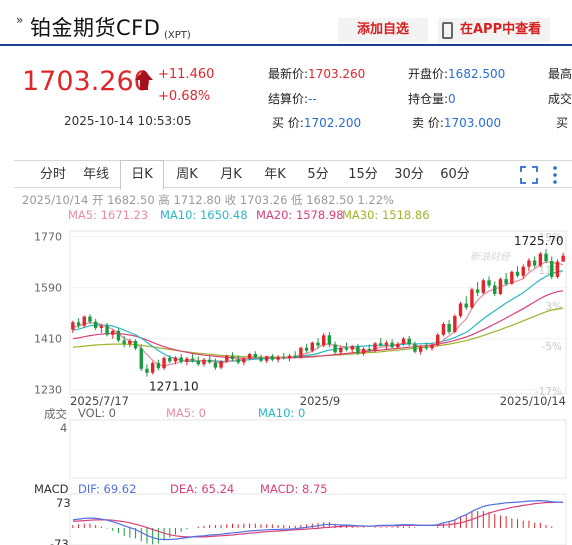 The image size is (572, 545). I want to click on tab-monthly-k: 月K, so click(231, 175).